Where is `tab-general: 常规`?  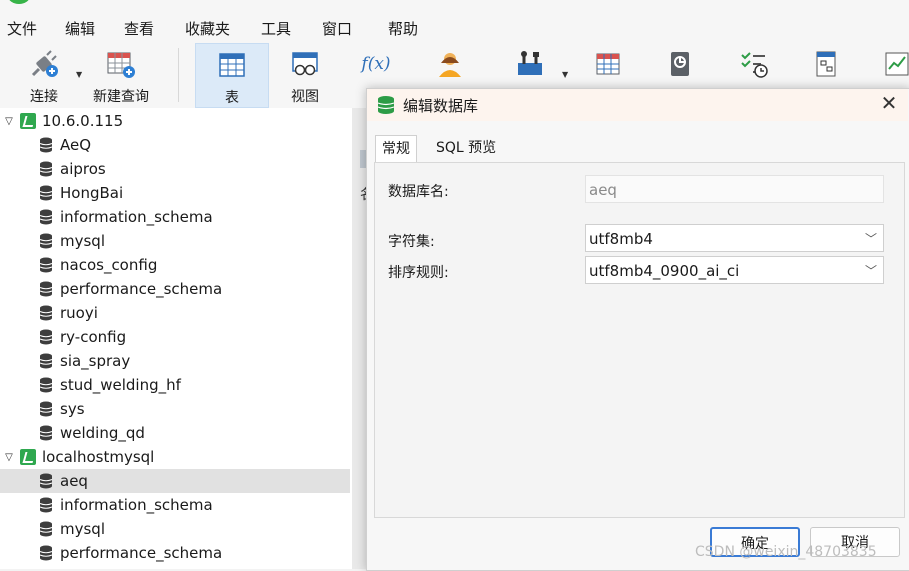 tab-general: 常规 is located at coordinates (396, 148).